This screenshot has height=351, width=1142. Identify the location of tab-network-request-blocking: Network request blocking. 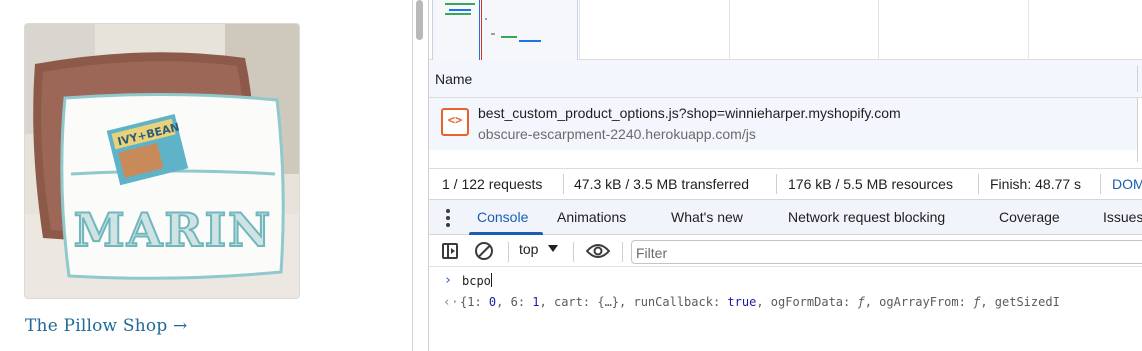
(866, 217).